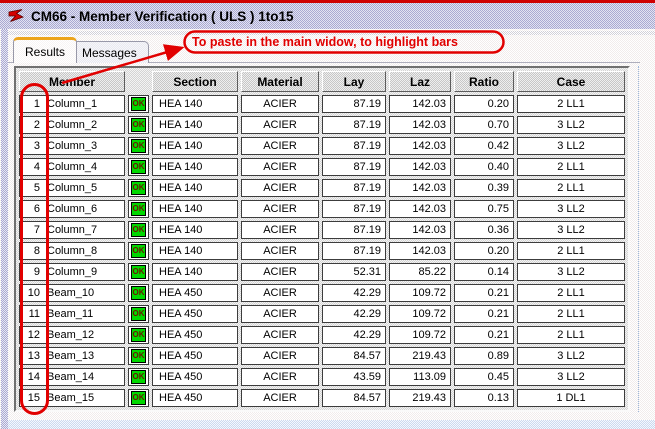  Describe the element at coordinates (354, 356) in the screenshot. I see `cell-lay: 84.57` at that location.